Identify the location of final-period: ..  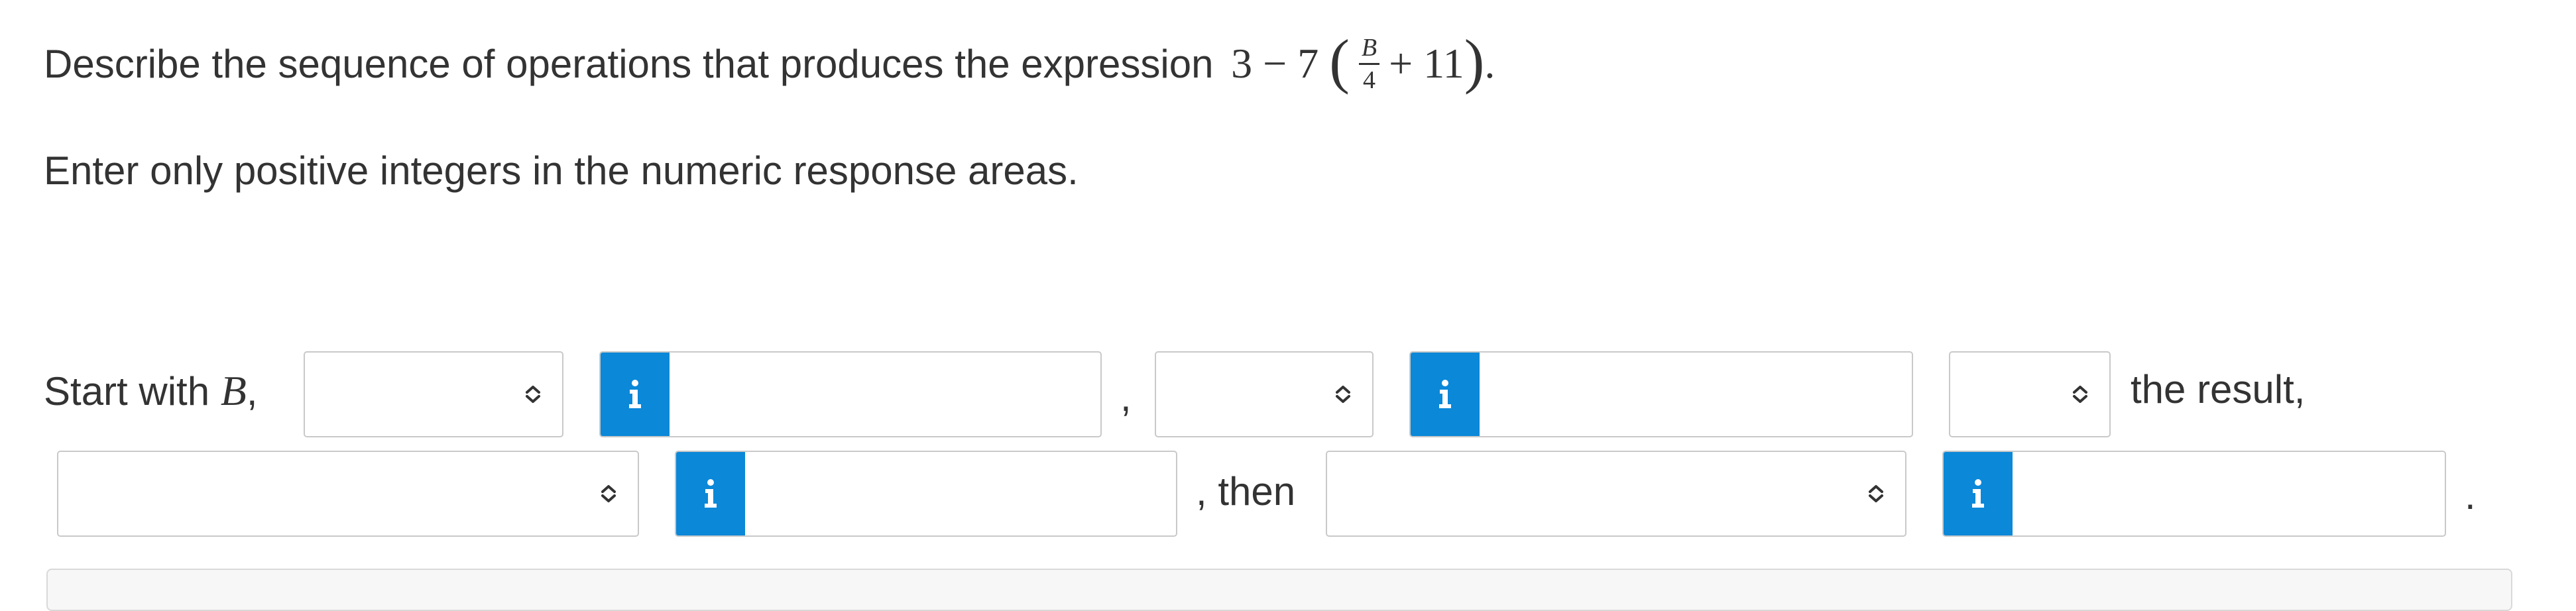
(2471, 495).